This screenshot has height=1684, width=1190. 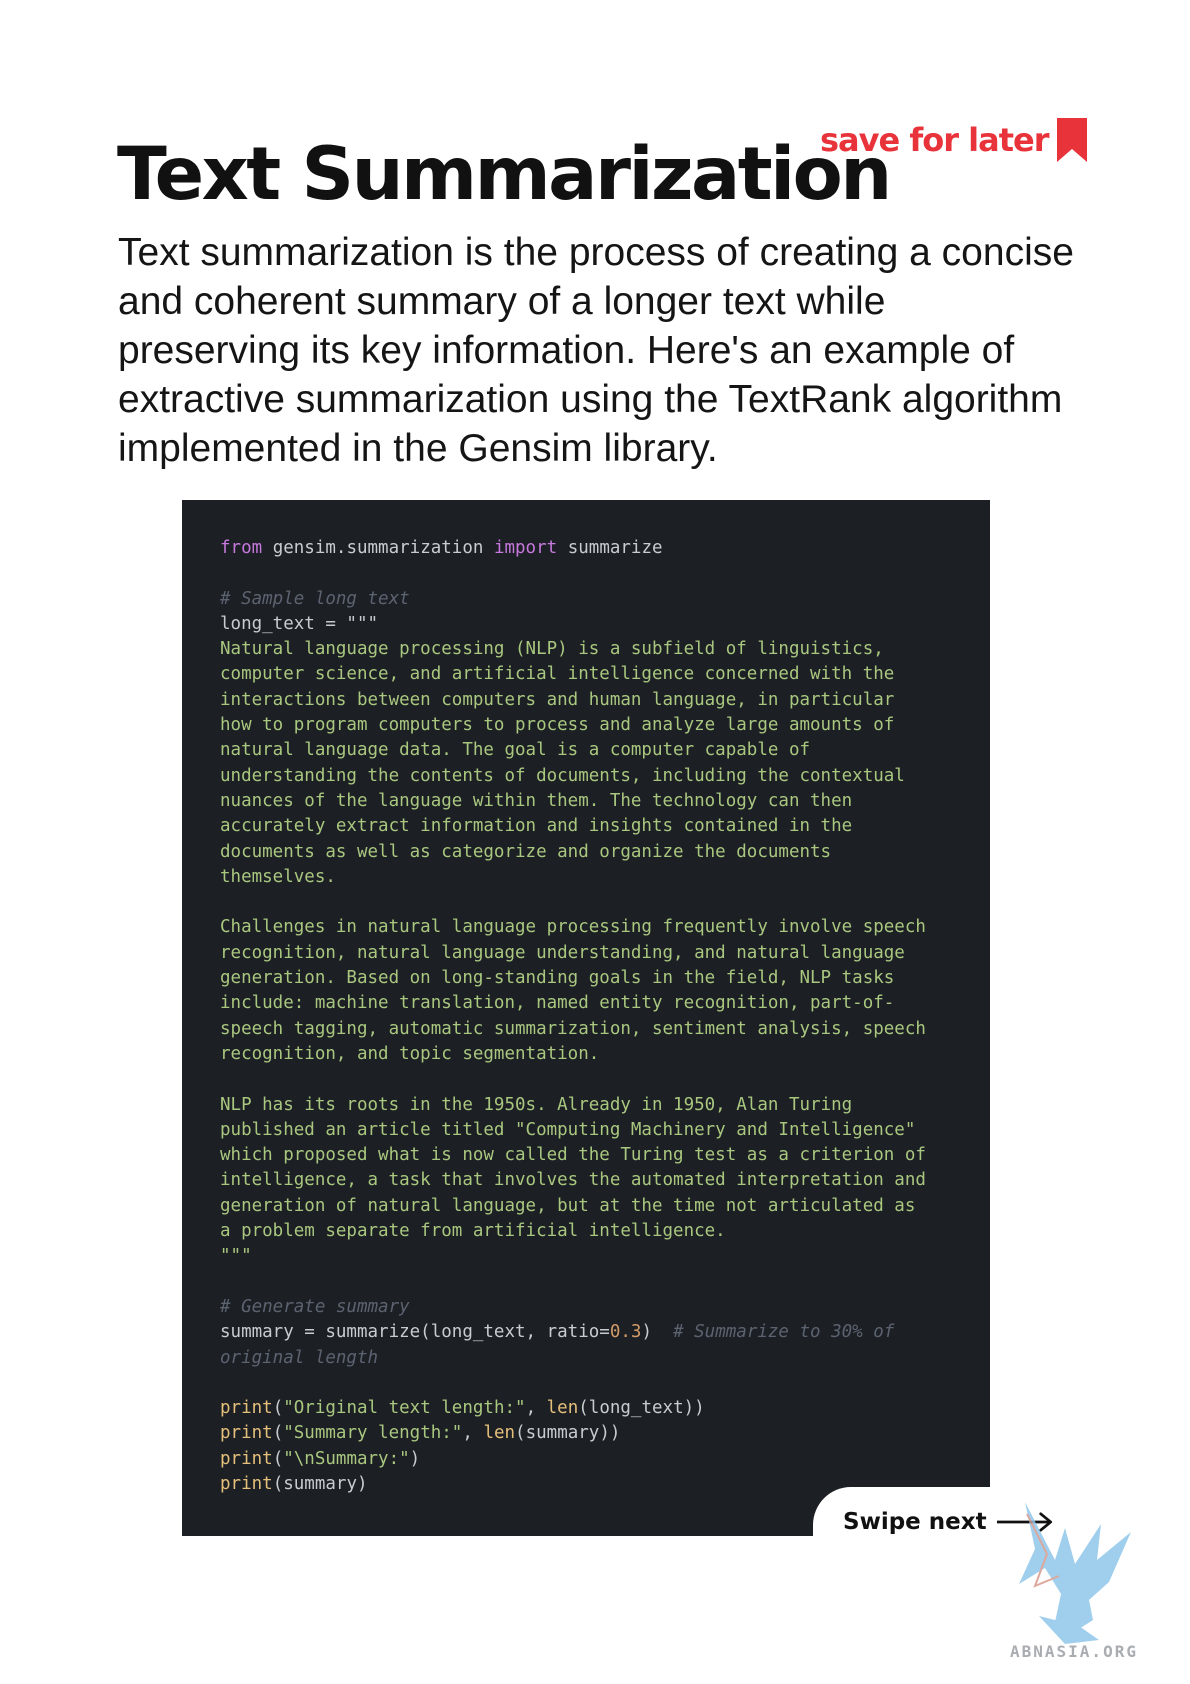 I want to click on code-comment: # Sample long text, so click(x=315, y=598).